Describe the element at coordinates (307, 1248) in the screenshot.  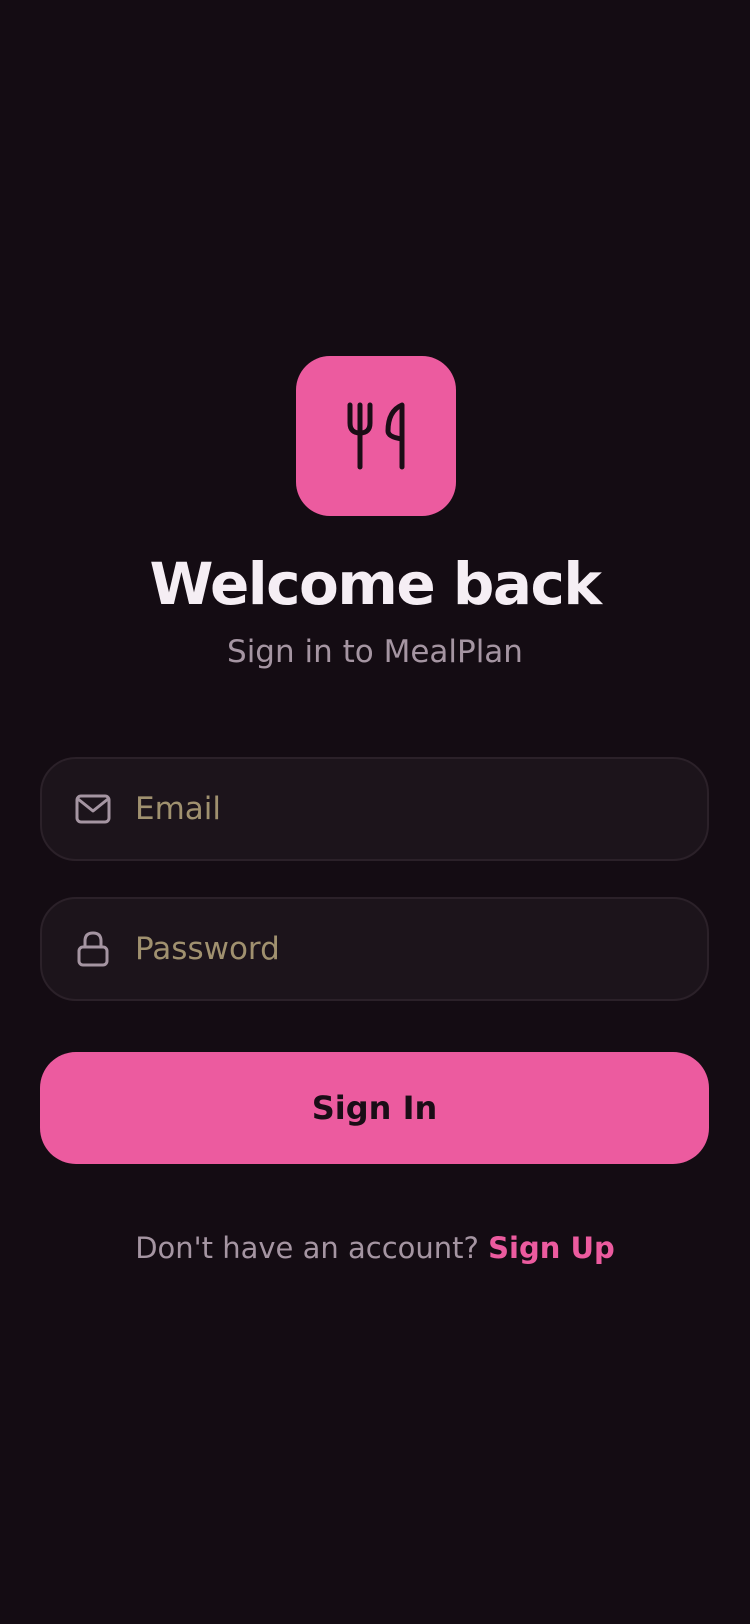
I see `signup-prompt-text: Don't have an account?` at that location.